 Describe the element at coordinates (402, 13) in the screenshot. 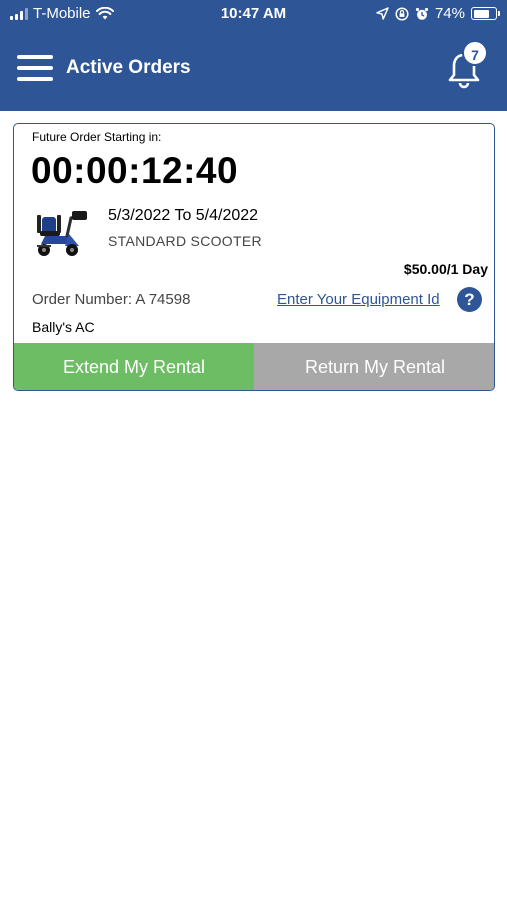

I see `screen-lock-icon` at that location.